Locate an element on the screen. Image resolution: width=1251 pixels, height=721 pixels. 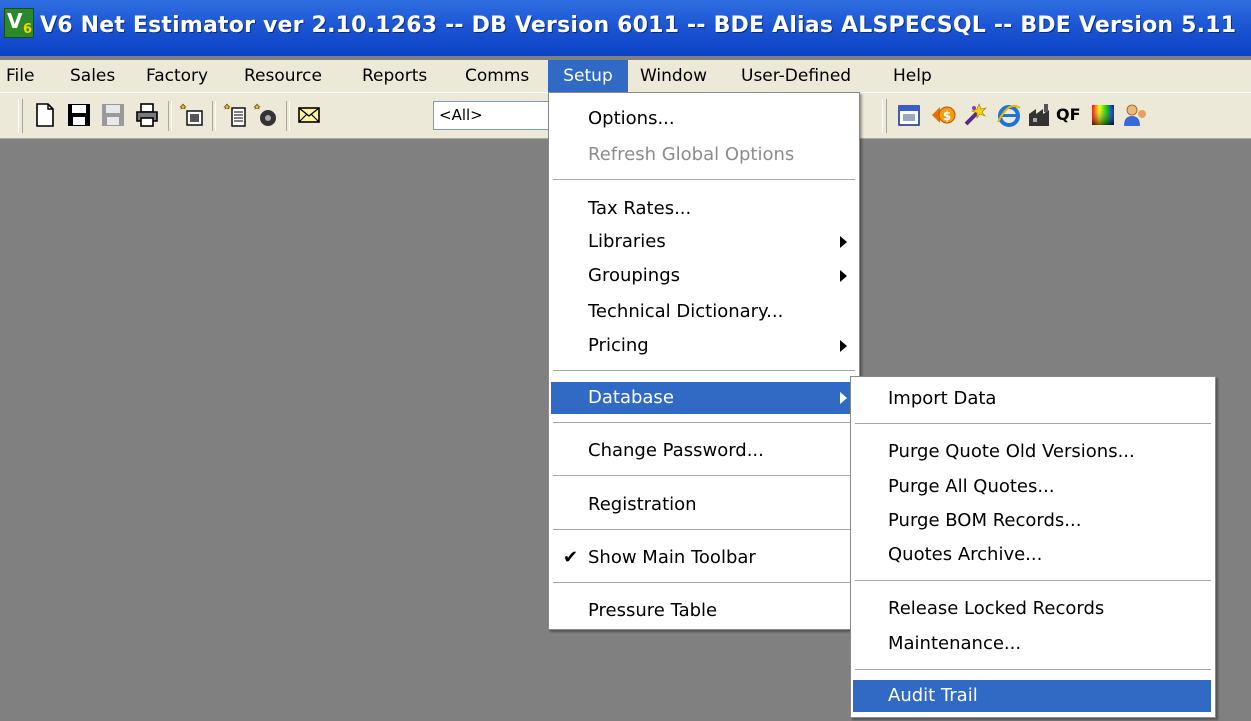
quick-find-icon: QF is located at coordinates (1069, 115).